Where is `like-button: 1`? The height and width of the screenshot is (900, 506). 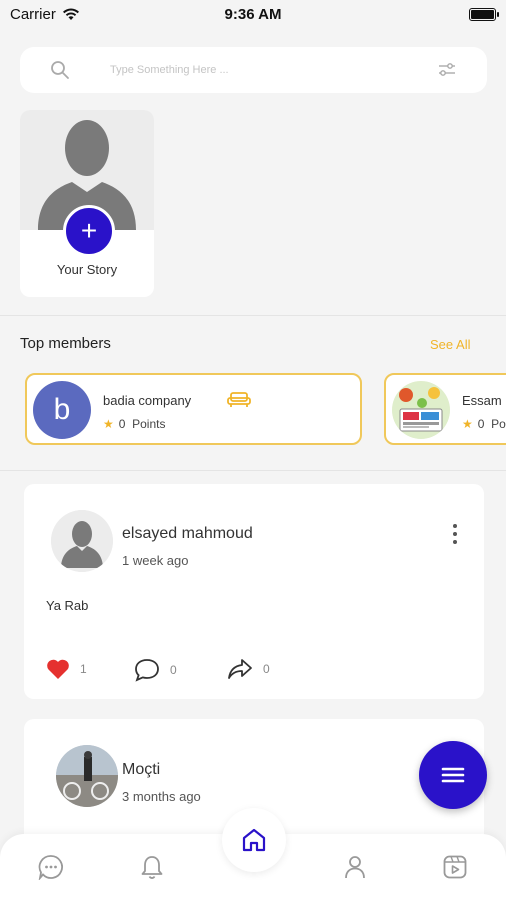 like-button: 1 is located at coordinates (66, 669).